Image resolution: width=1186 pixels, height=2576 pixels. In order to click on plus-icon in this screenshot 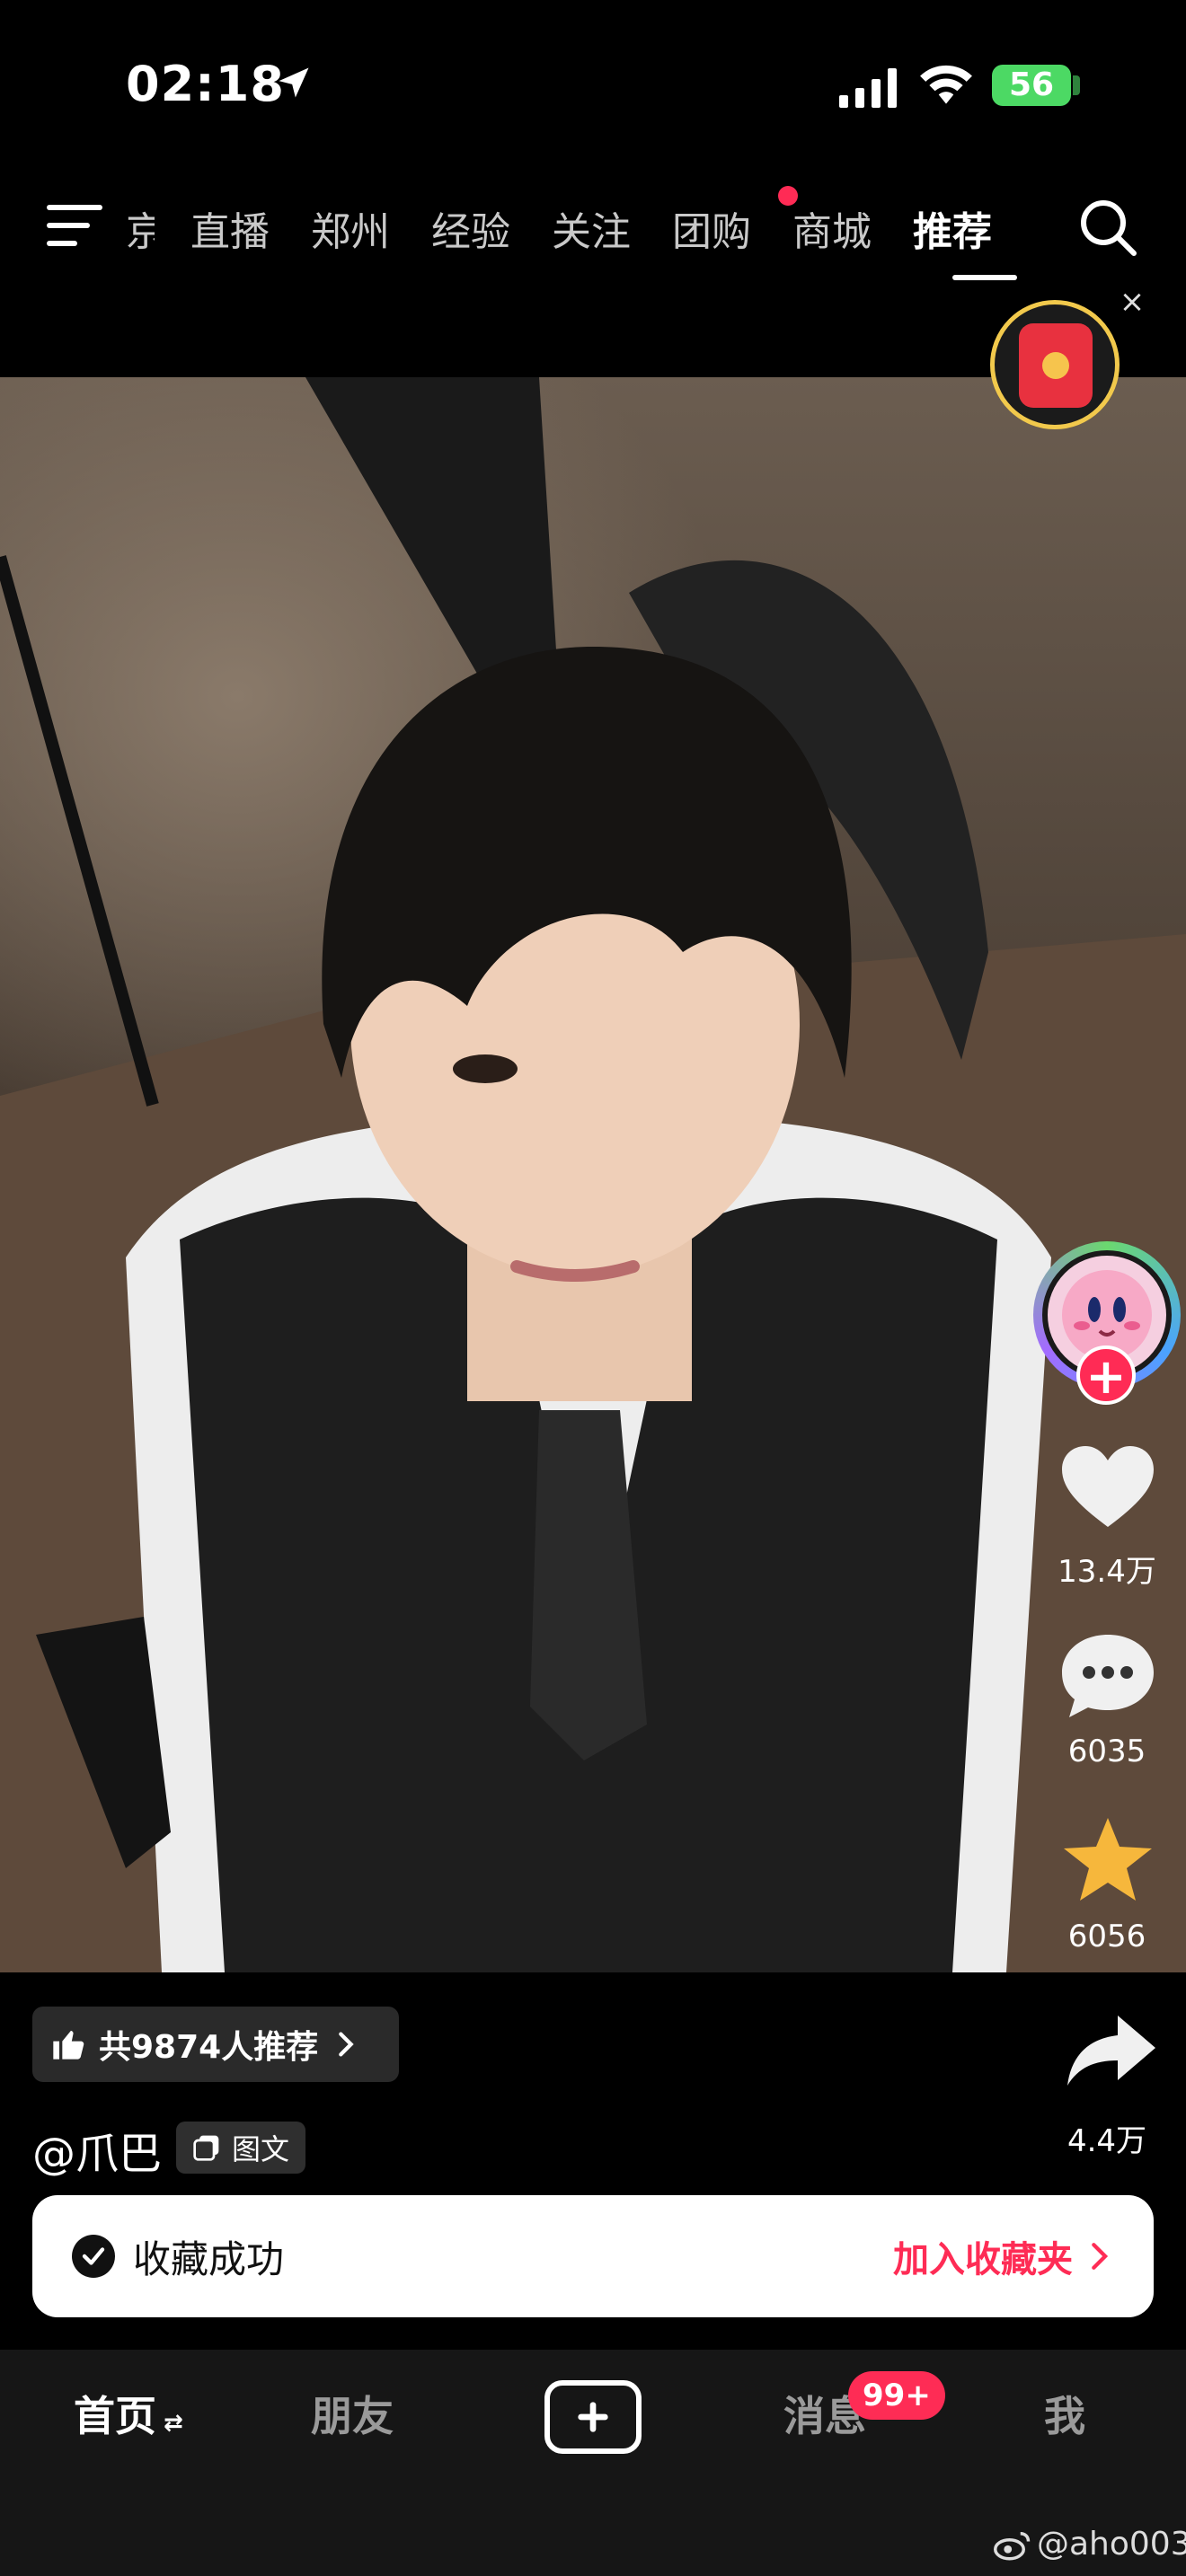, I will do `click(593, 2417)`.